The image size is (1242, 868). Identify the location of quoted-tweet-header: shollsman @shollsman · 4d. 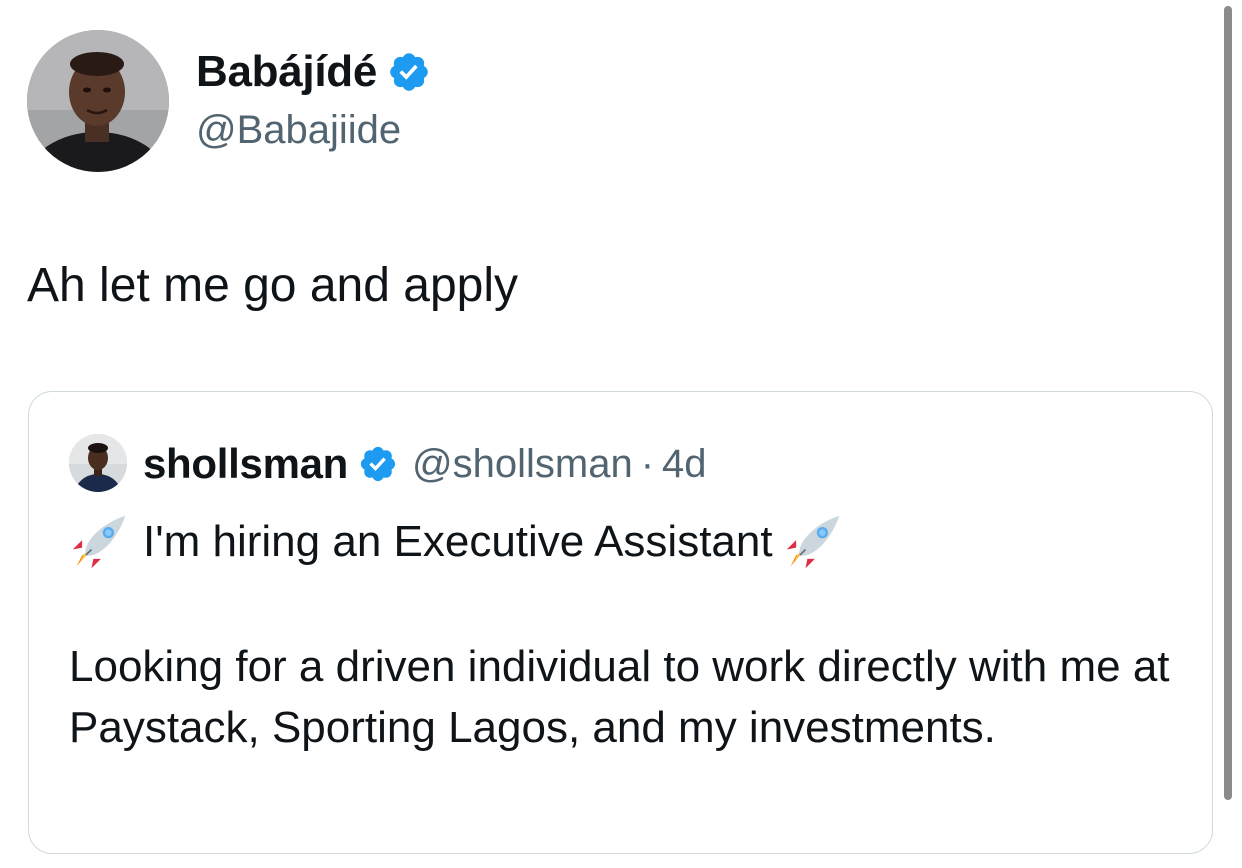
(425, 464).